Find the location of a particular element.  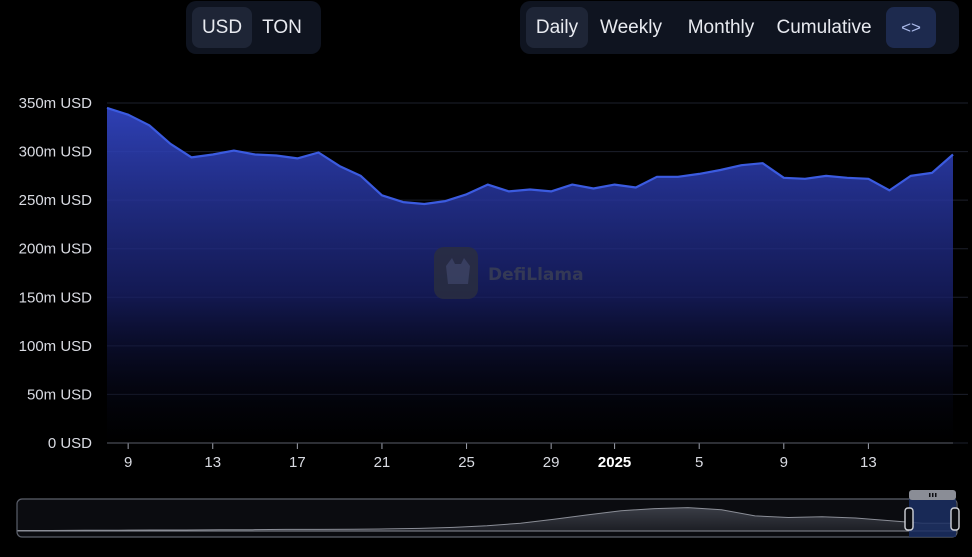

x-tick-label: 2025 is located at coordinates (614, 462).